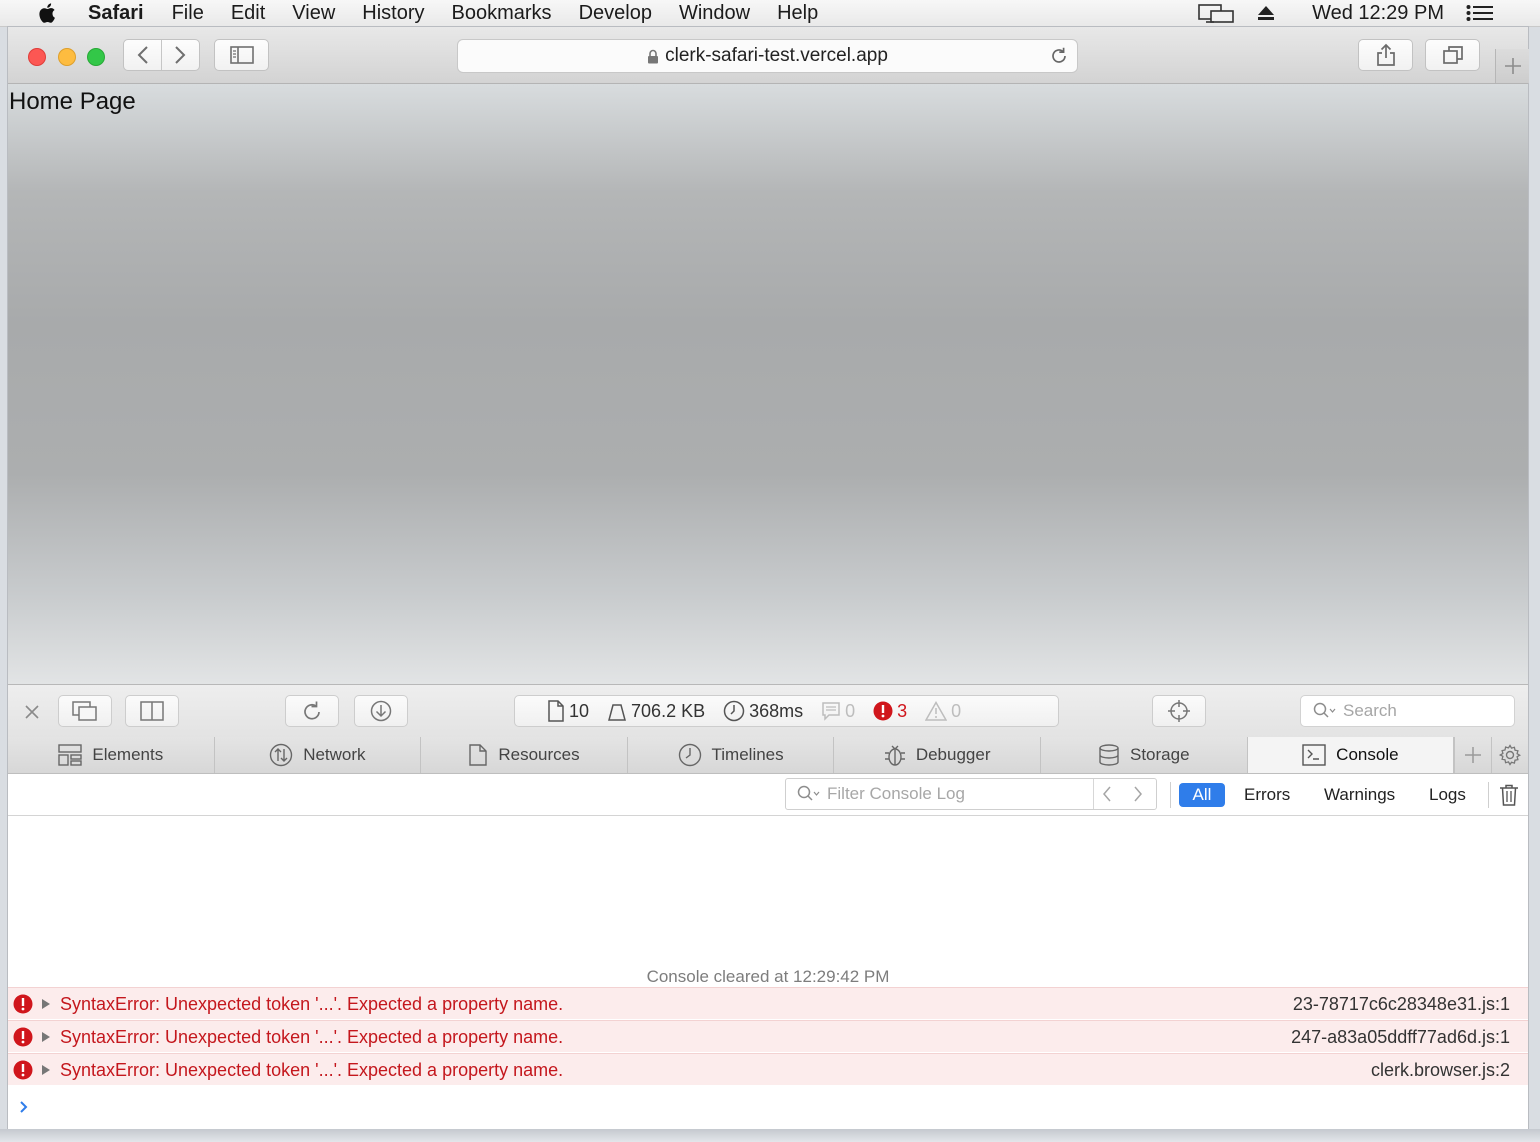 Image resolution: width=1540 pixels, height=1142 pixels. What do you see at coordinates (313, 13) in the screenshot?
I see `menu-view: View` at bounding box center [313, 13].